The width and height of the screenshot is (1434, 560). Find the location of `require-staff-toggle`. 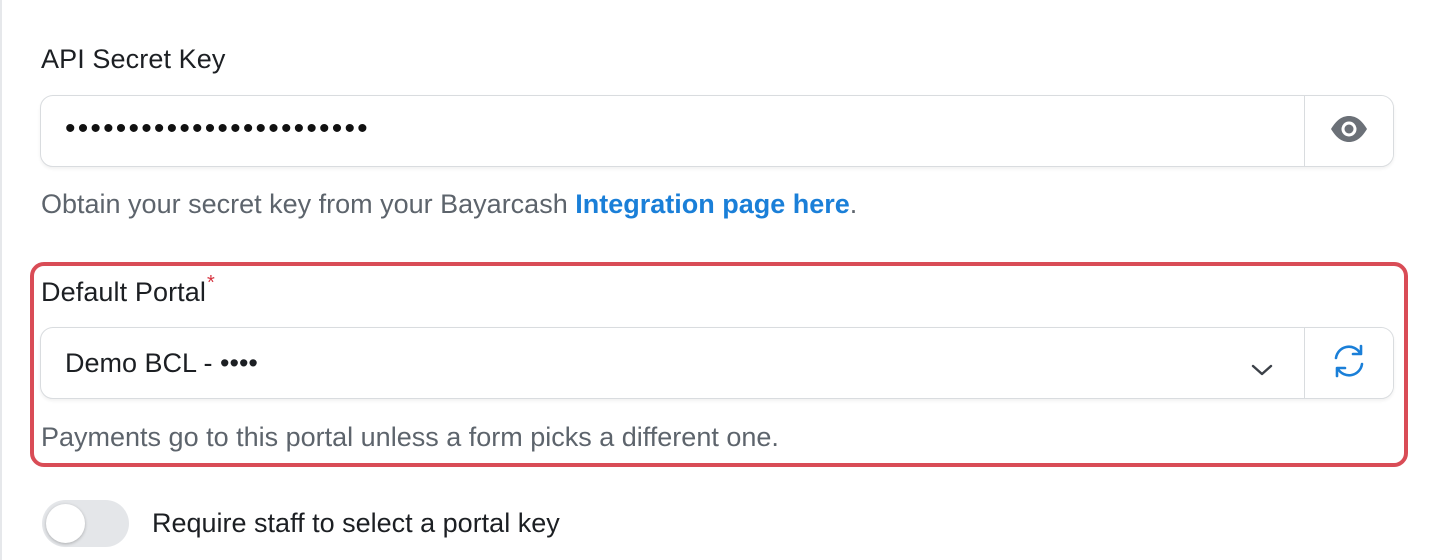

require-staff-toggle is located at coordinates (85, 523).